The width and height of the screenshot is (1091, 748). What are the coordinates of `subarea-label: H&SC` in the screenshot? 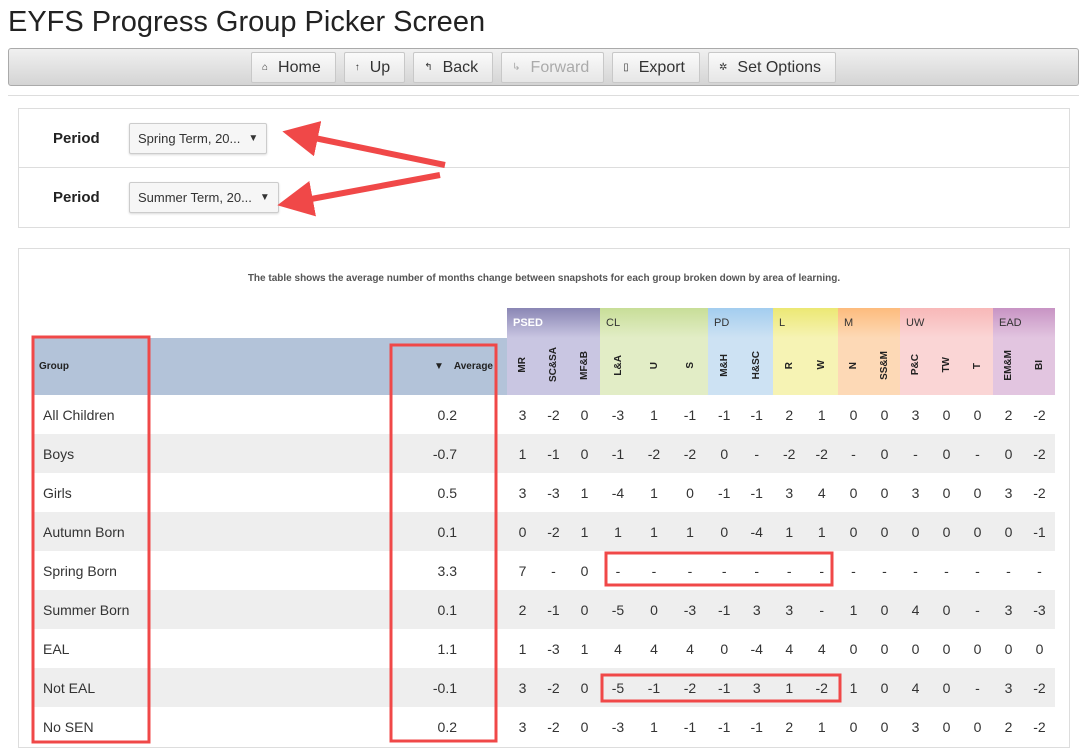 It's located at (757, 365).